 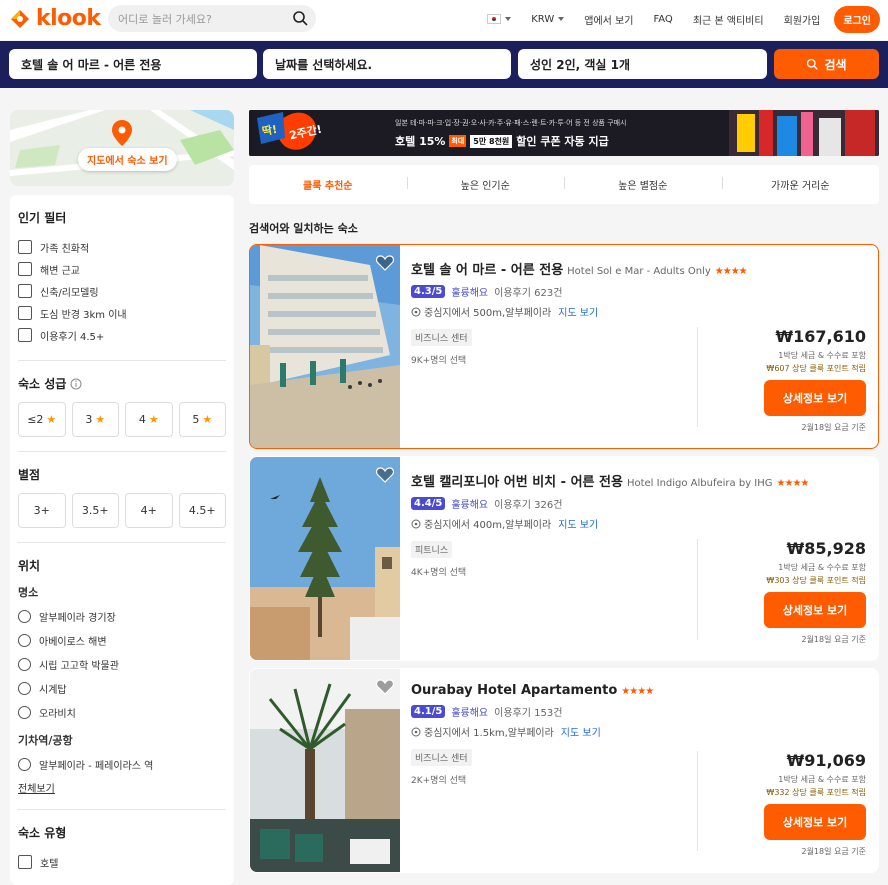 What do you see at coordinates (122, 764) in the screenshot?
I see `station-radio-ferreiras: 알부페이라 - 페레이라스 역` at bounding box center [122, 764].